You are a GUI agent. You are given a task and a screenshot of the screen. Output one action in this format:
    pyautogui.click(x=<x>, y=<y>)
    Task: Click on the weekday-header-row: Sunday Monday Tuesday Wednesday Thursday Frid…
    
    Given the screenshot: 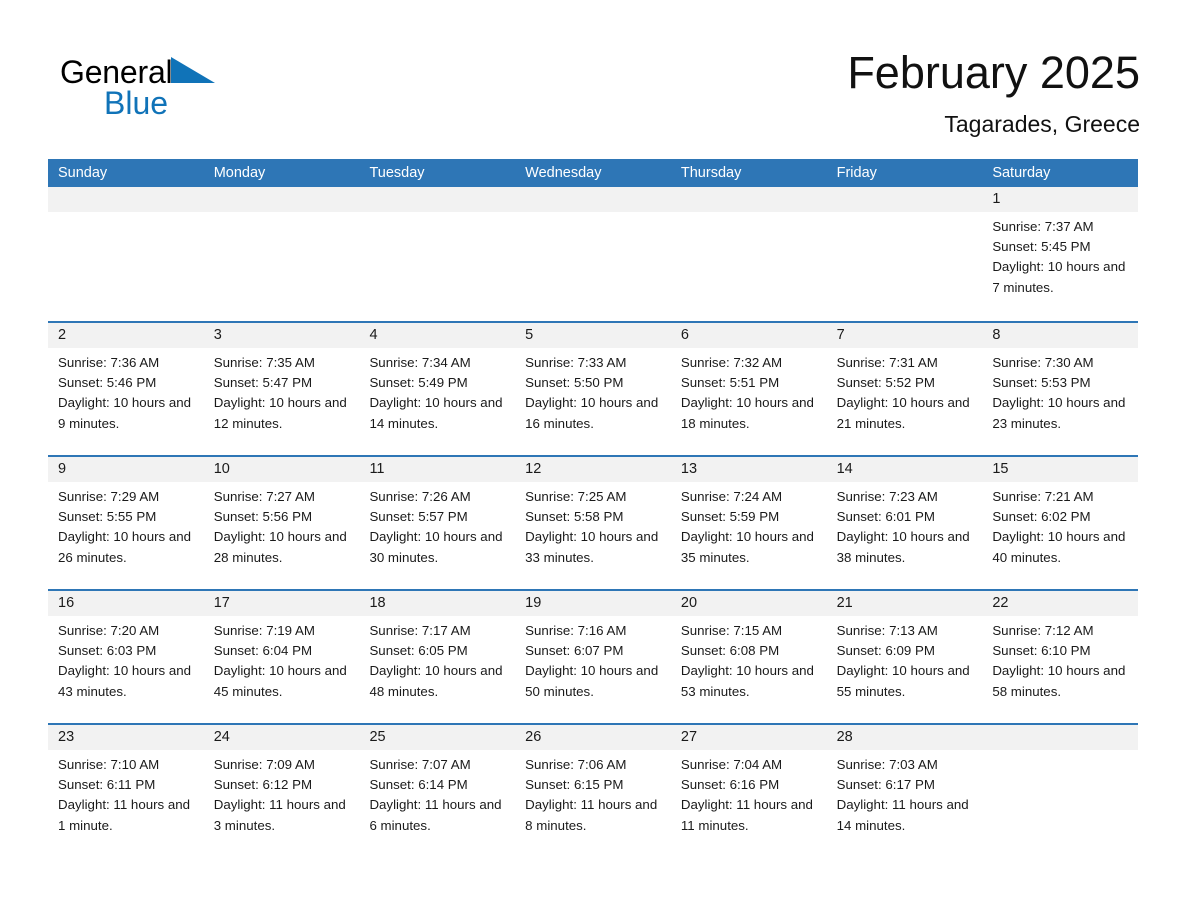 What is the action you would take?
    pyautogui.click(x=593, y=173)
    